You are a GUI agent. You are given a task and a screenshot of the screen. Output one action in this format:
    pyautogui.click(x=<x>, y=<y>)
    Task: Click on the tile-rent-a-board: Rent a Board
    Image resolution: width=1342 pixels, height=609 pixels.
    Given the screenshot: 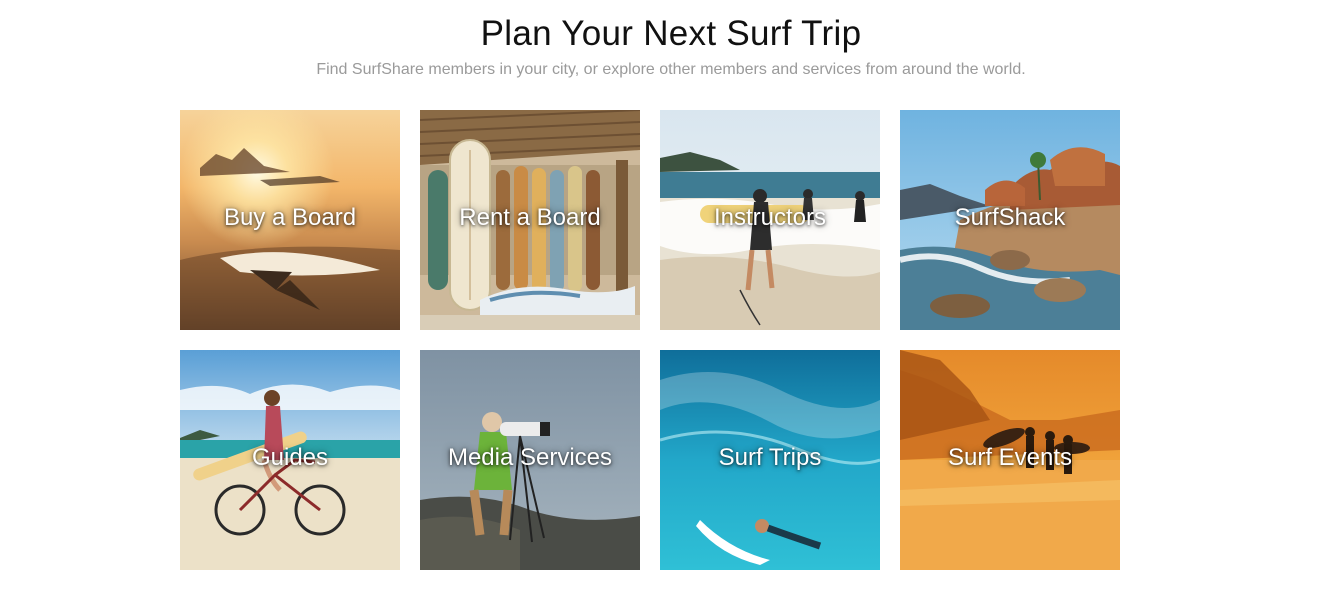 What is the action you would take?
    pyautogui.click(x=530, y=220)
    